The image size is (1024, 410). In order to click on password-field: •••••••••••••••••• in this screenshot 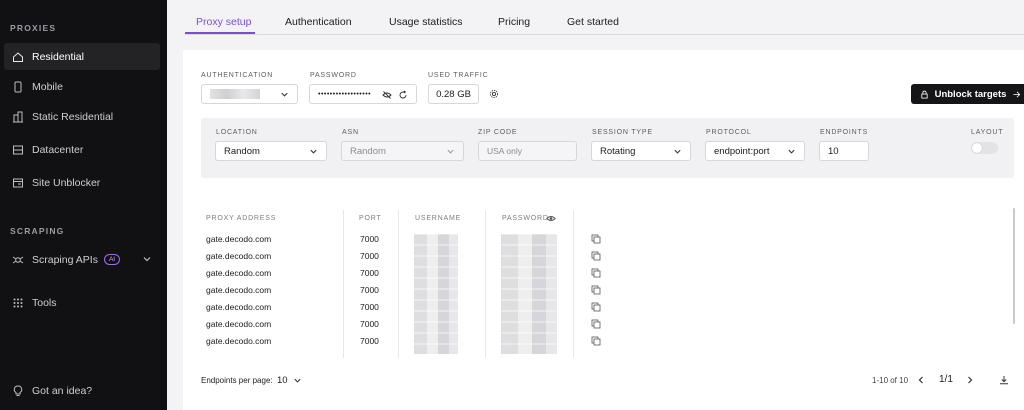, I will do `click(363, 94)`.